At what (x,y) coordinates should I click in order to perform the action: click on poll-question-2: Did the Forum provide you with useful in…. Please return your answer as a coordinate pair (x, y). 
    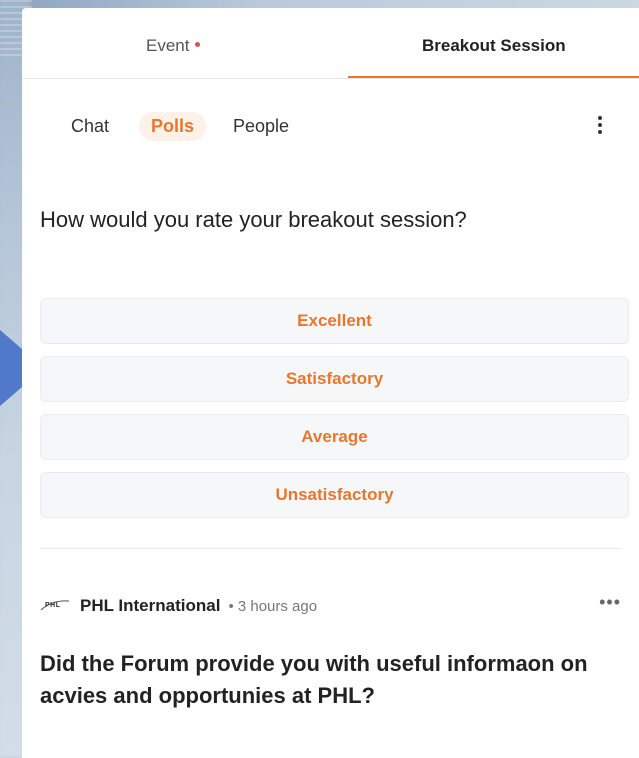
    Looking at the image, I should click on (314, 679).